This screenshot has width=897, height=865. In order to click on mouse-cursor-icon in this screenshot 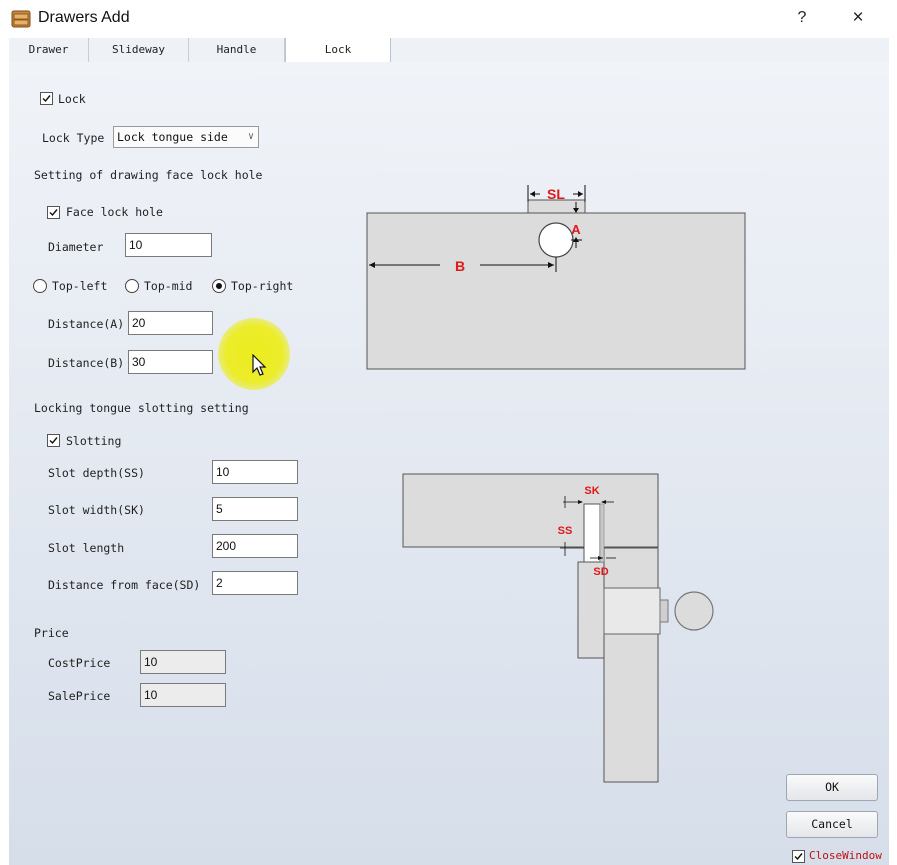, I will do `click(259, 365)`.